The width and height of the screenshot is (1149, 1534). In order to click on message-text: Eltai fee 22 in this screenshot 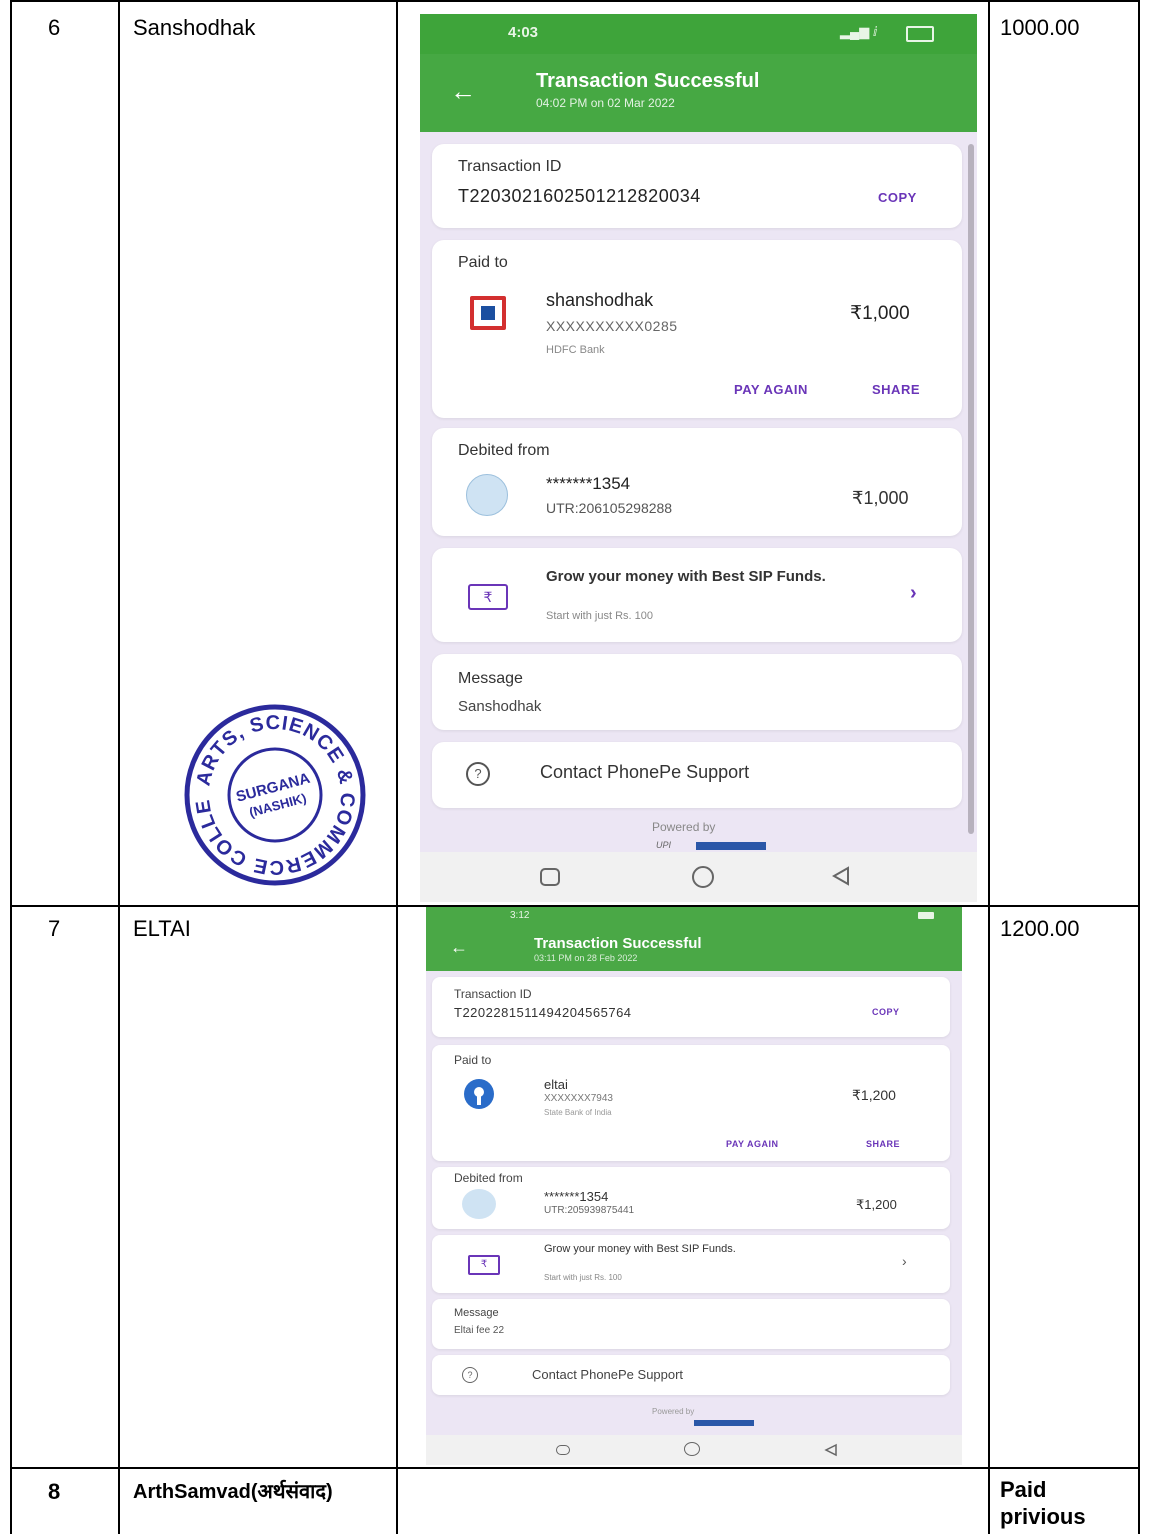, I will do `click(479, 1330)`.